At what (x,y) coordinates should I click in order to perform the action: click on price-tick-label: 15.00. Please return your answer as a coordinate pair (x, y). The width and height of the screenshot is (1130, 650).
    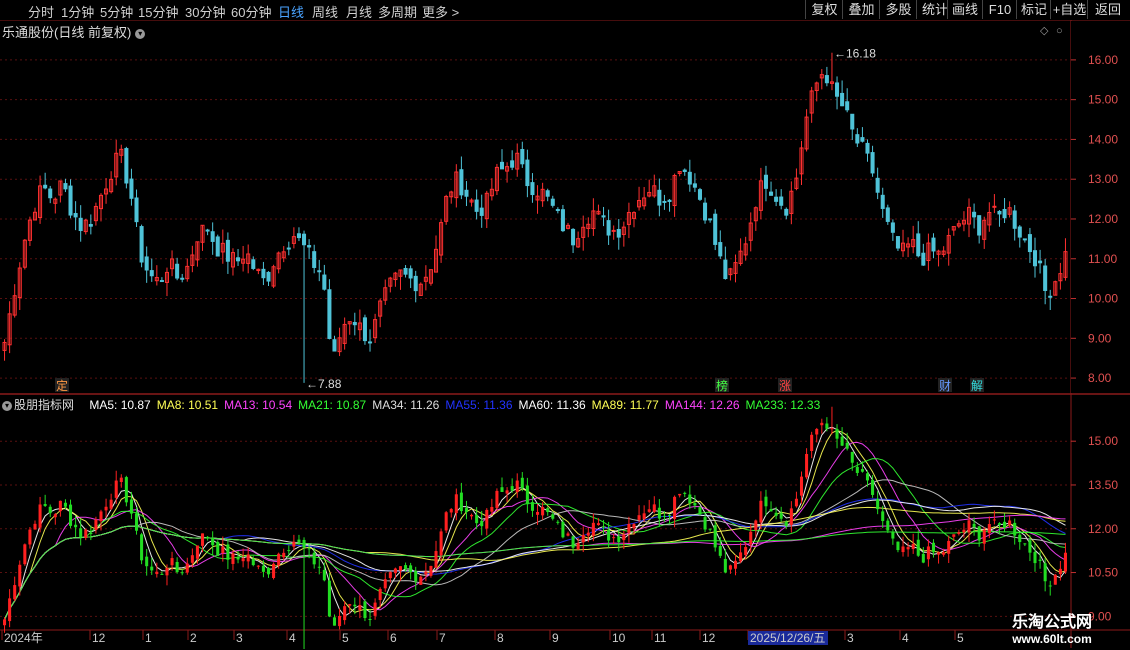
    Looking at the image, I should click on (1103, 441).